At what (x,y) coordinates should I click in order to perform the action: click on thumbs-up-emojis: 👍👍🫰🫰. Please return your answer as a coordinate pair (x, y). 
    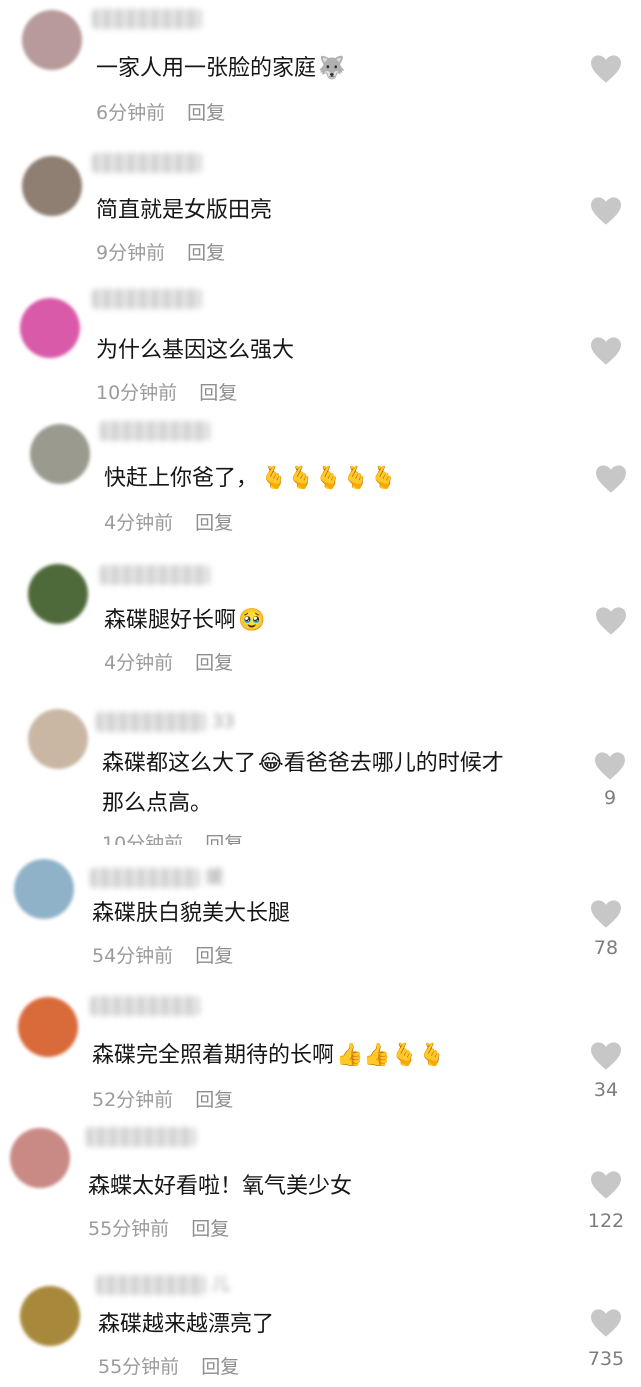
    Looking at the image, I should click on (391, 1055).